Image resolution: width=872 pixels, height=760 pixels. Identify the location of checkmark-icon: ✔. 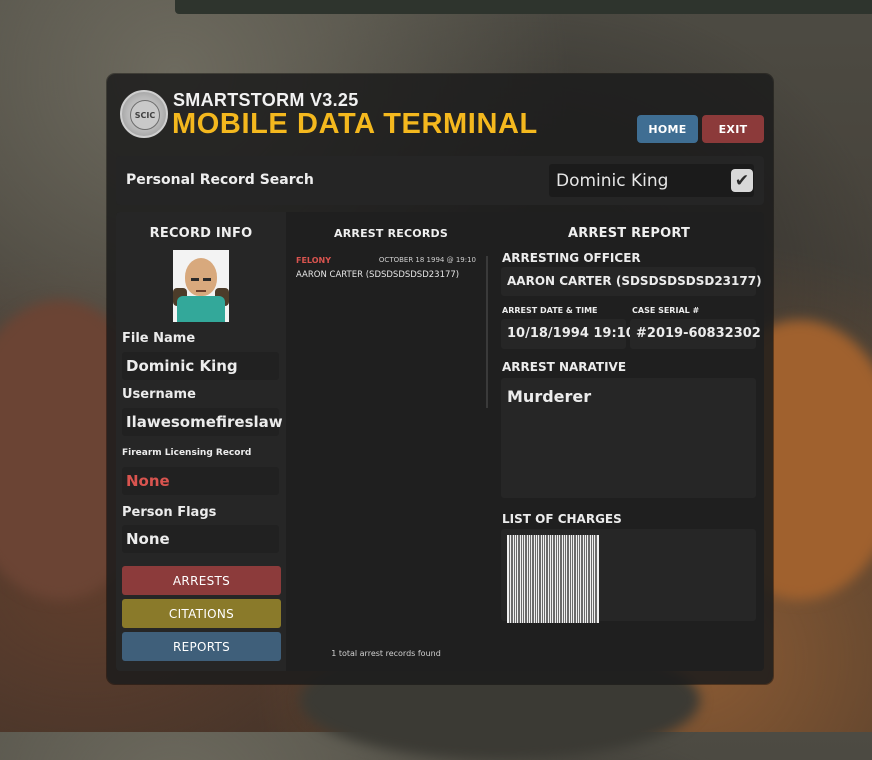
(742, 180).